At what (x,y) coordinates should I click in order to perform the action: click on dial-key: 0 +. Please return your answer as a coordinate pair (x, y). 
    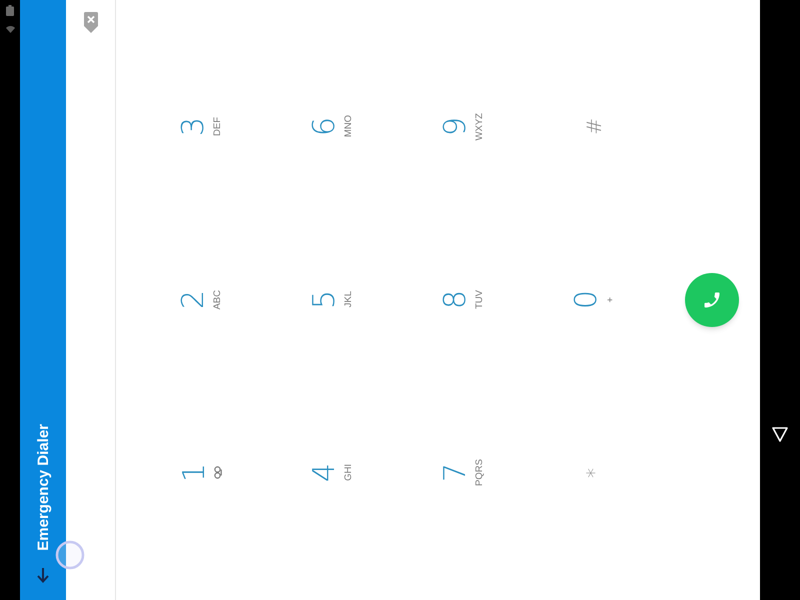
    Looking at the image, I should click on (594, 300).